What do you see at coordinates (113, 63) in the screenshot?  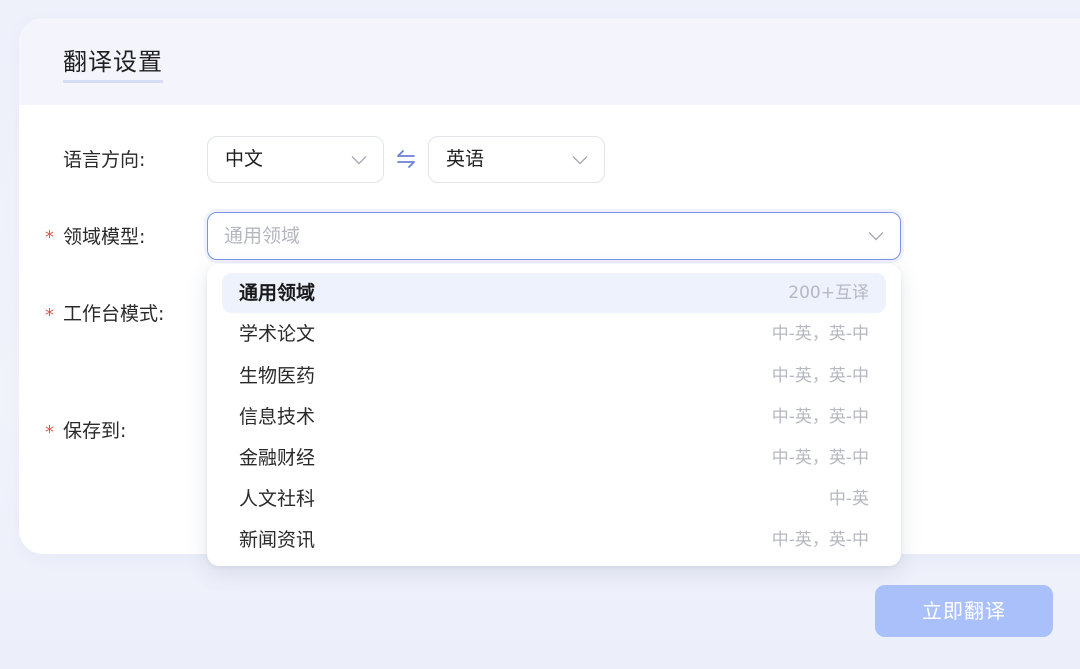 I see `page-title: 翻译设置` at bounding box center [113, 63].